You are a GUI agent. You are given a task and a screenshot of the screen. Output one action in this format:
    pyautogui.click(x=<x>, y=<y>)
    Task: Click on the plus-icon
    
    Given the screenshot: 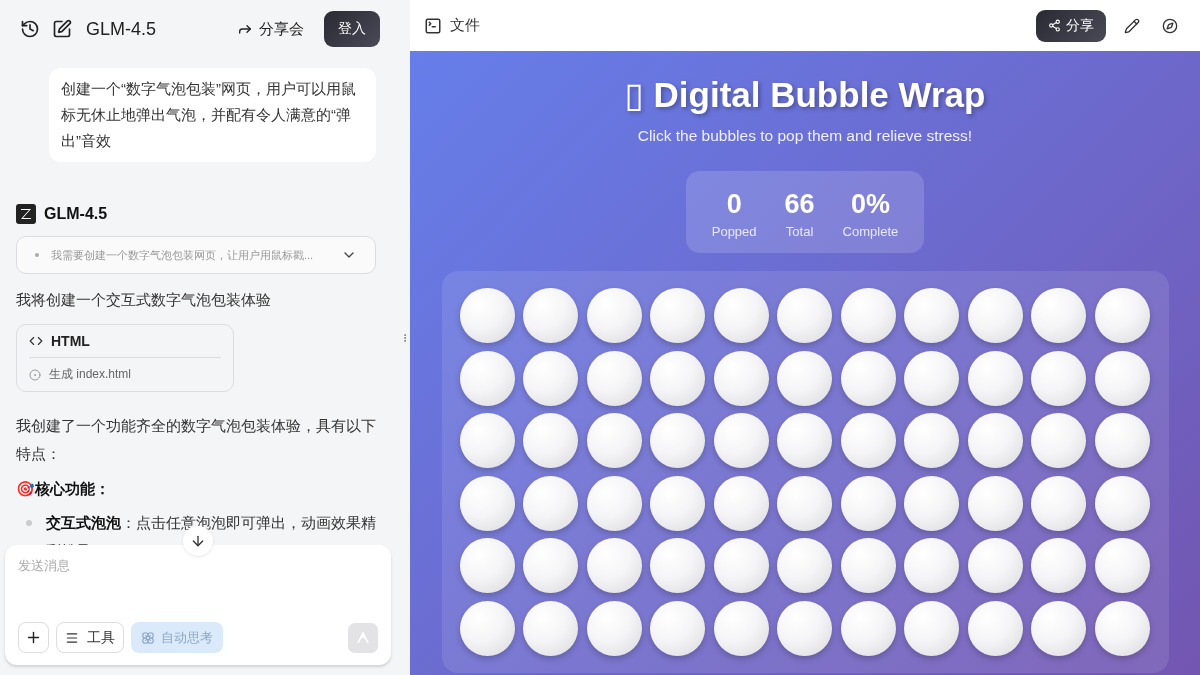 What is the action you would take?
    pyautogui.click(x=33, y=637)
    